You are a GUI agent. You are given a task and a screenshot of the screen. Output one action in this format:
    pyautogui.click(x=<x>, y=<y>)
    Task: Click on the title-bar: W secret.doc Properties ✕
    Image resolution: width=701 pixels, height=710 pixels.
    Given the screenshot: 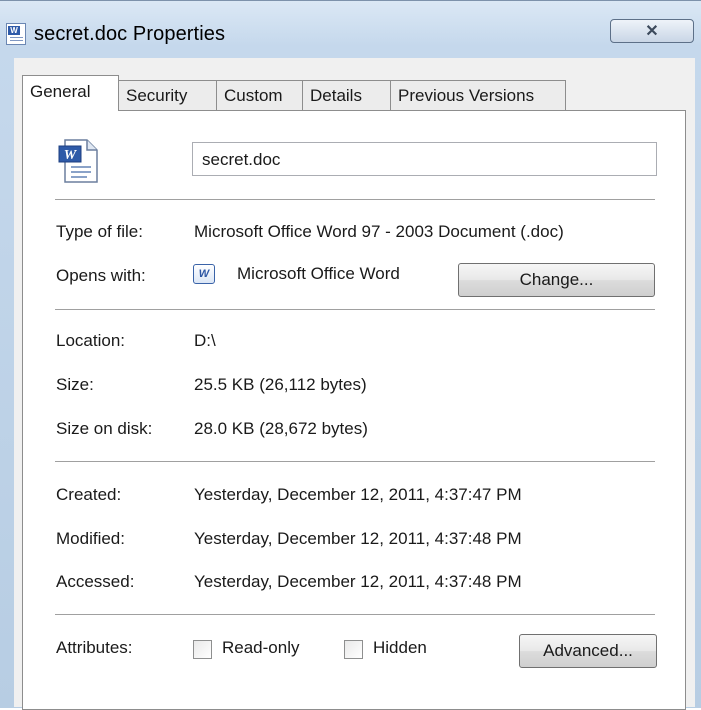 What is the action you would take?
    pyautogui.click(x=350, y=23)
    